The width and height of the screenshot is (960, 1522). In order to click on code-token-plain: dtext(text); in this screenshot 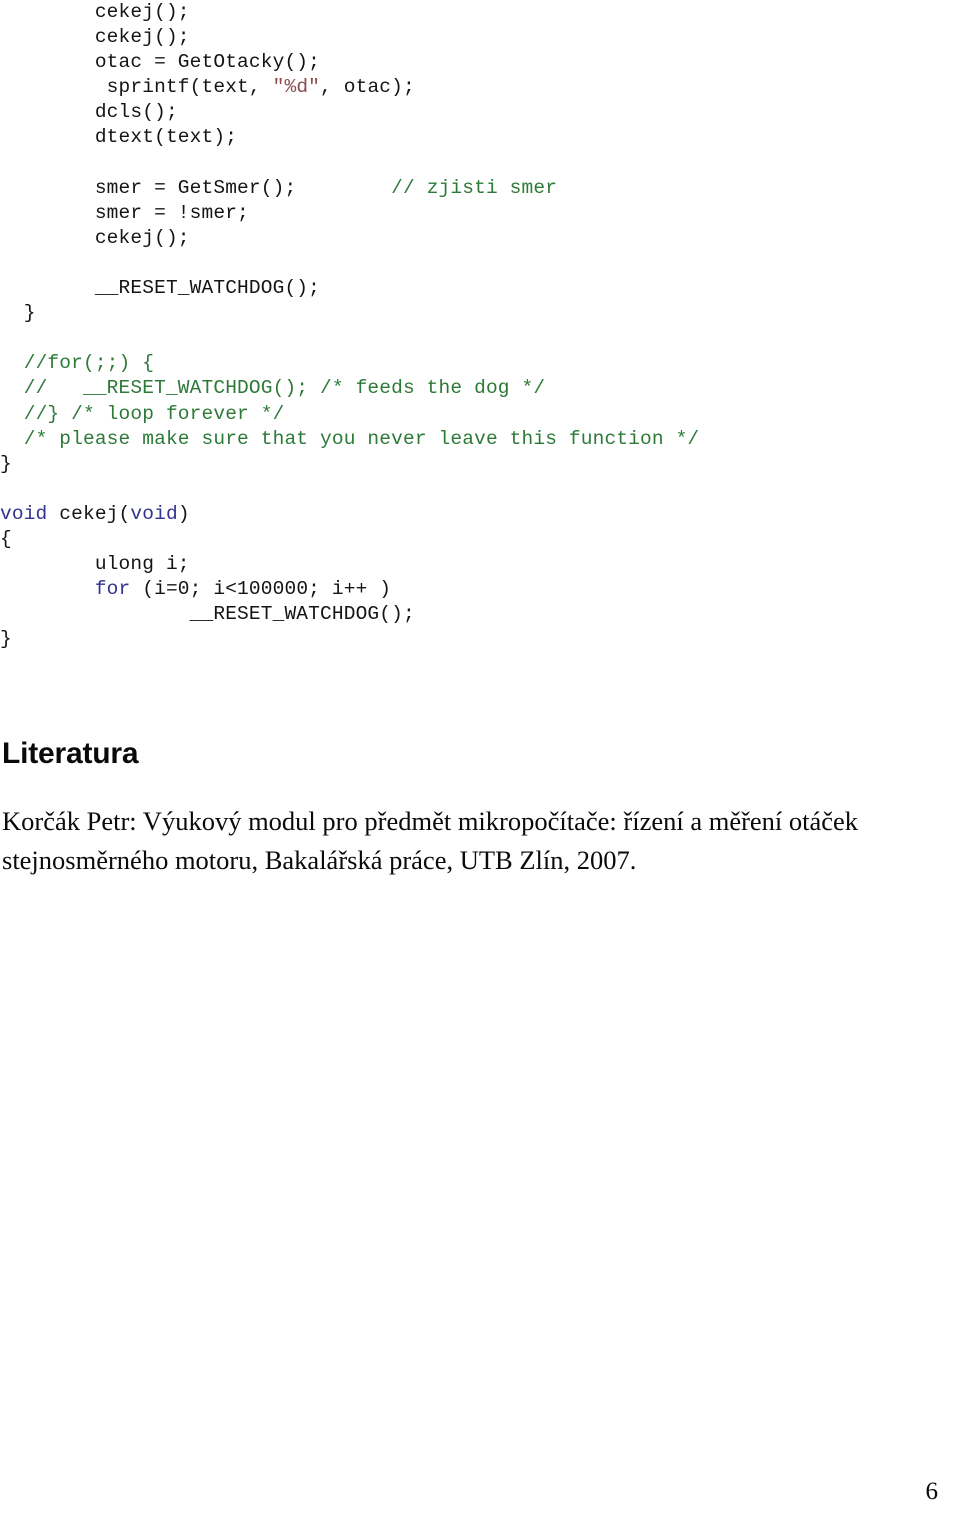, I will do `click(166, 137)`.